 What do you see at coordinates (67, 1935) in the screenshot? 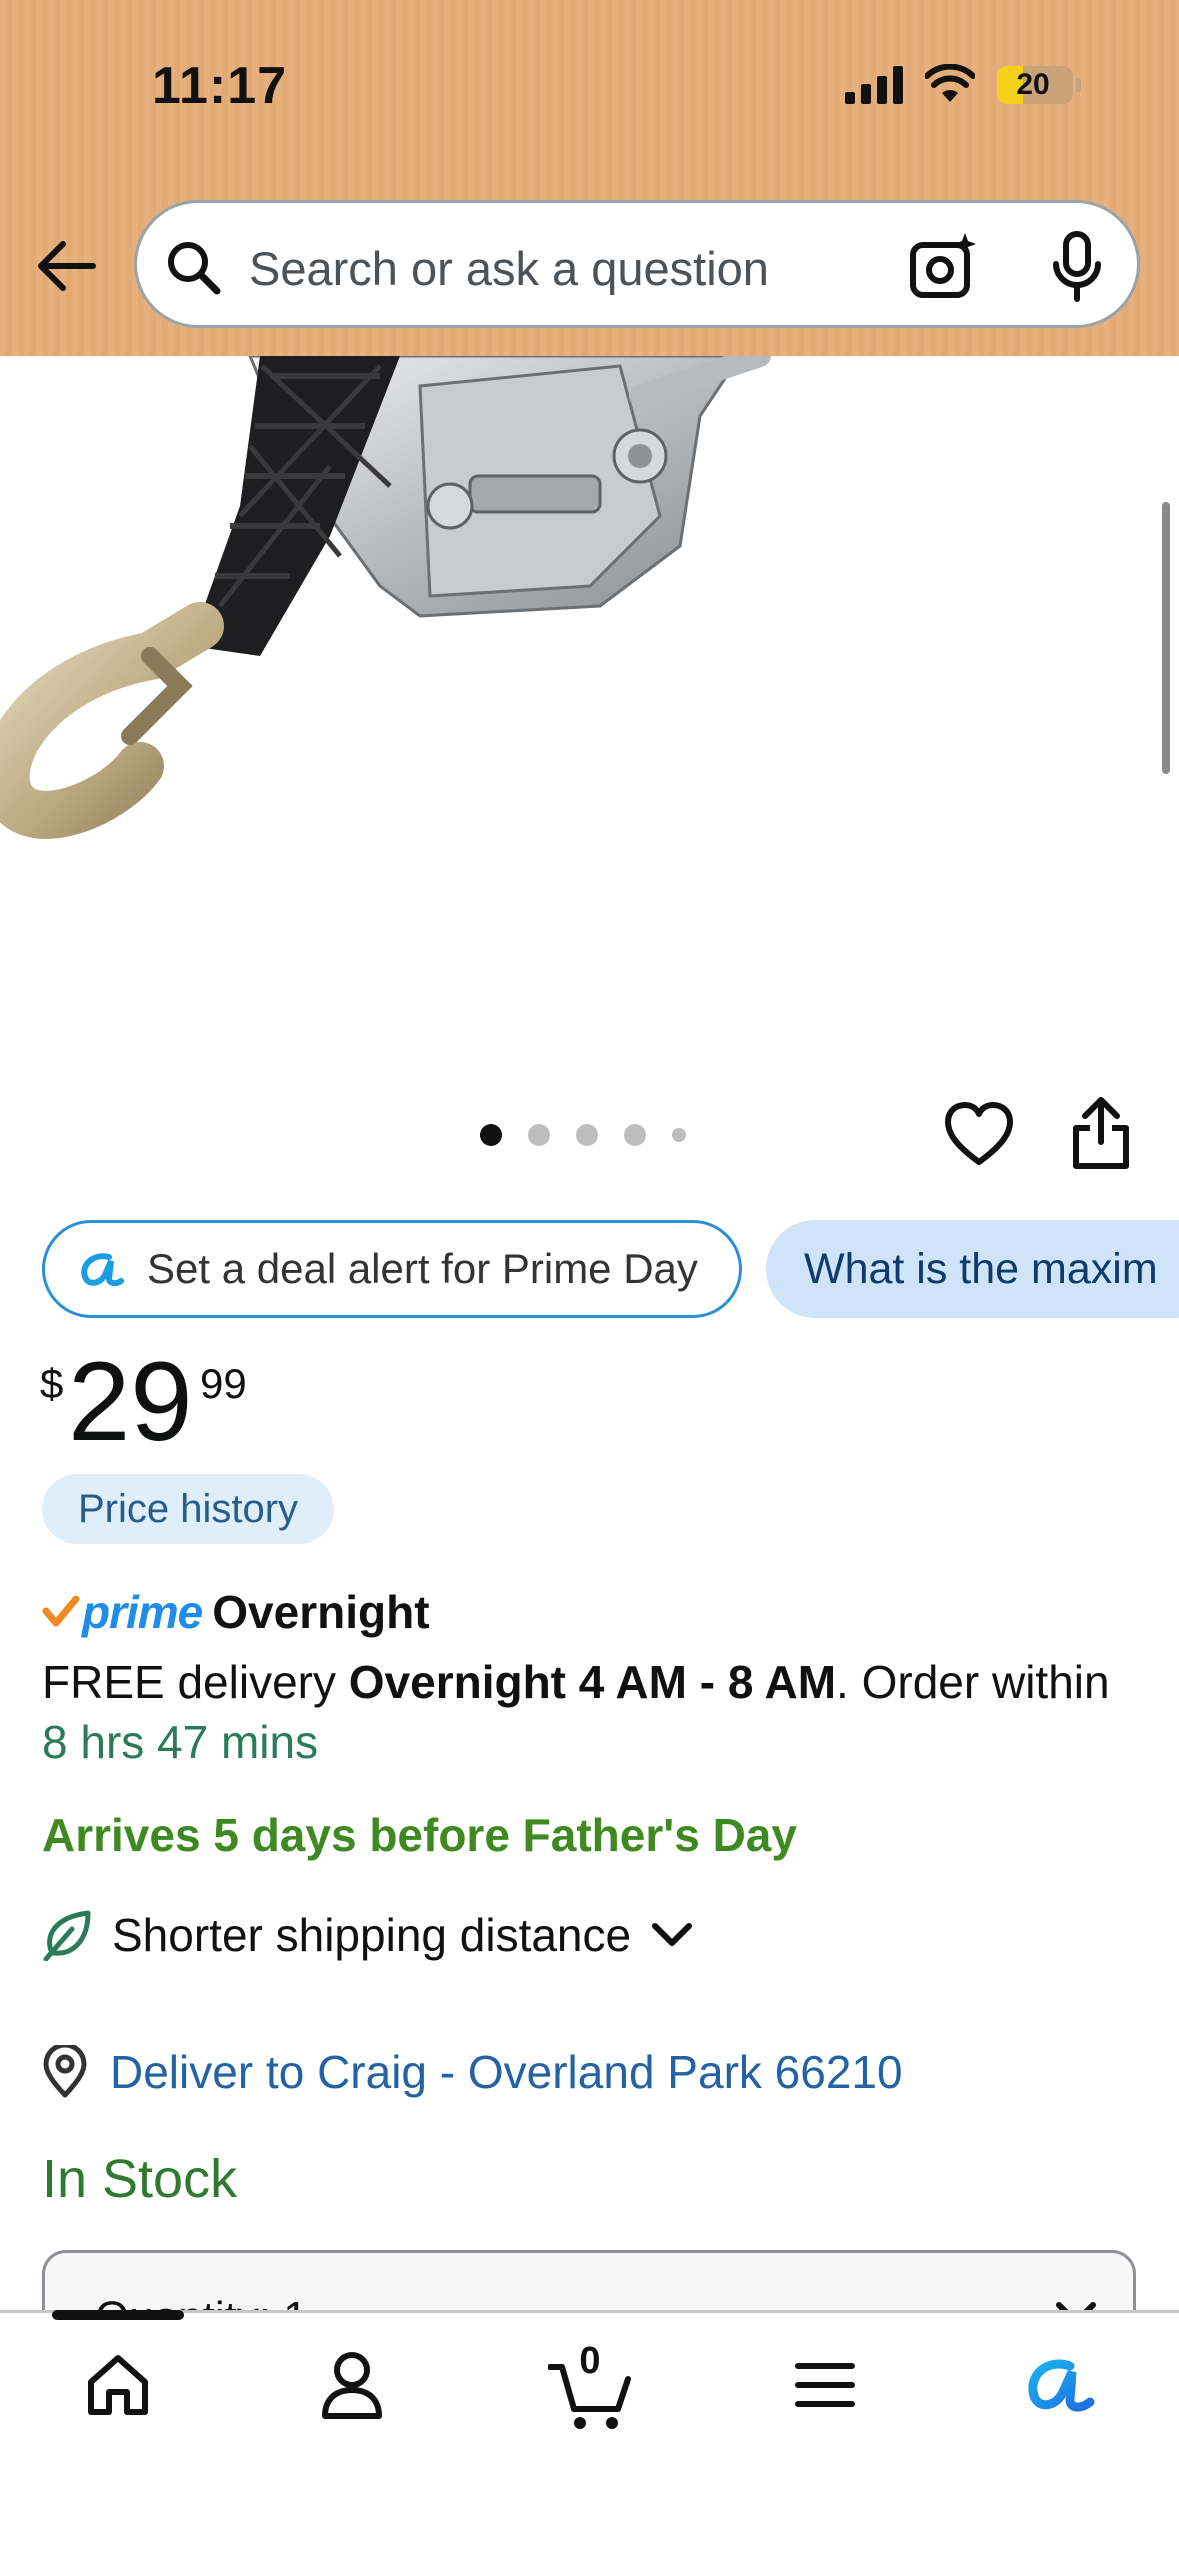
I see `leaf-icon` at bounding box center [67, 1935].